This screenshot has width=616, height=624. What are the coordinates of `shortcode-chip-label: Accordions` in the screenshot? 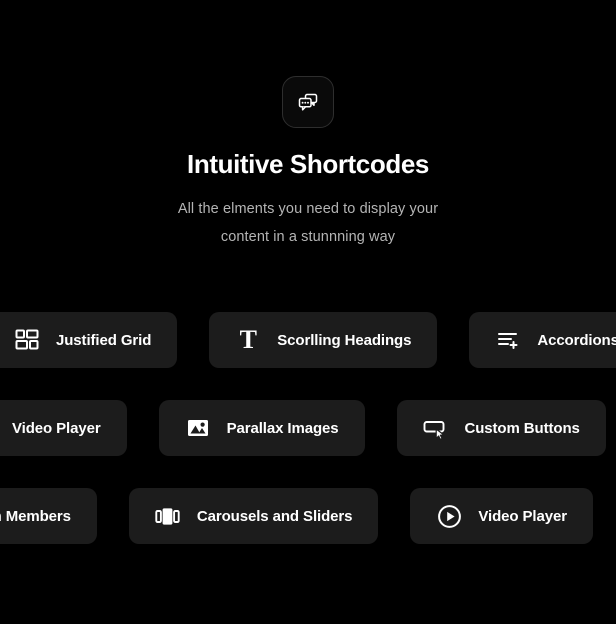 It's located at (576, 340).